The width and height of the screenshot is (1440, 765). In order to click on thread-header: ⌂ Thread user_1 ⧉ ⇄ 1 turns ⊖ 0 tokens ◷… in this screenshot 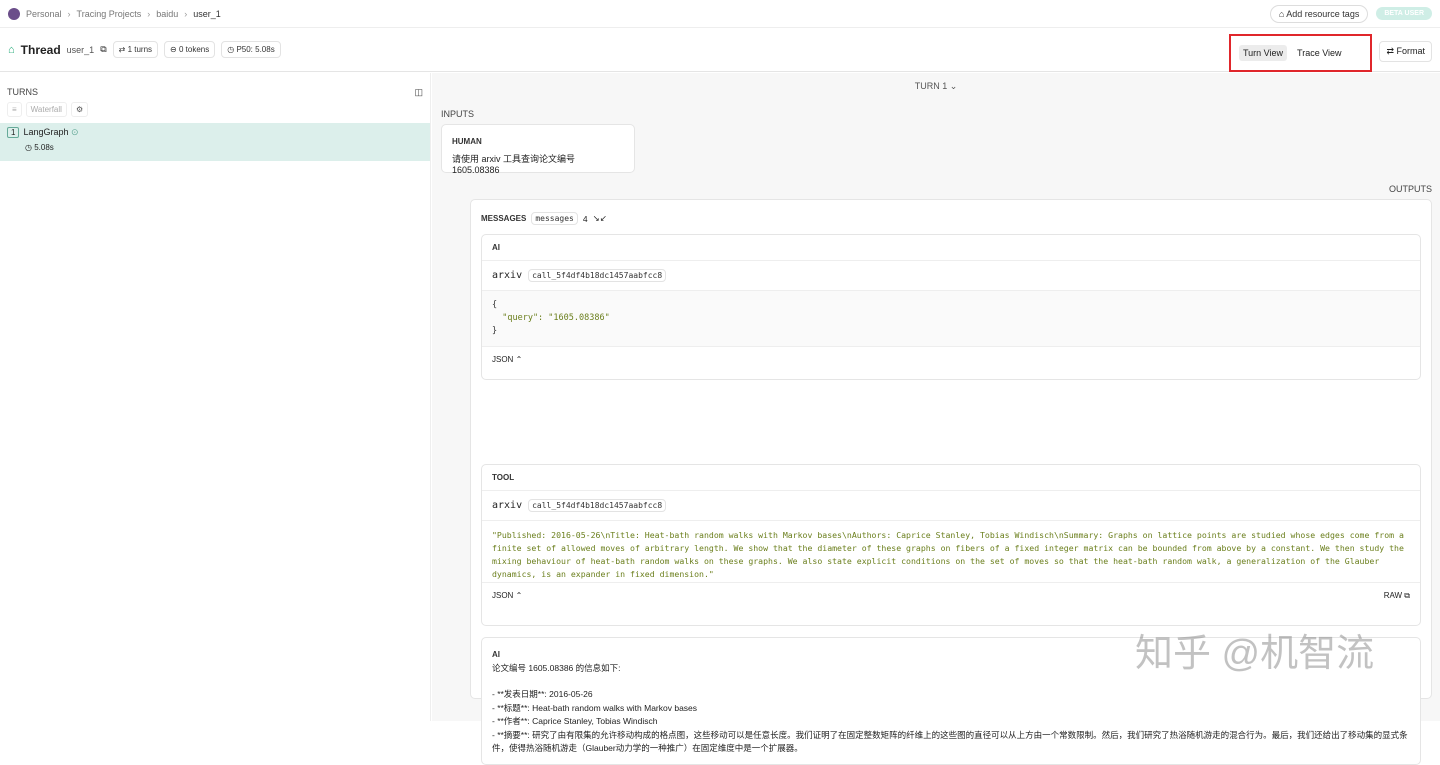, I will do `click(720, 50)`.